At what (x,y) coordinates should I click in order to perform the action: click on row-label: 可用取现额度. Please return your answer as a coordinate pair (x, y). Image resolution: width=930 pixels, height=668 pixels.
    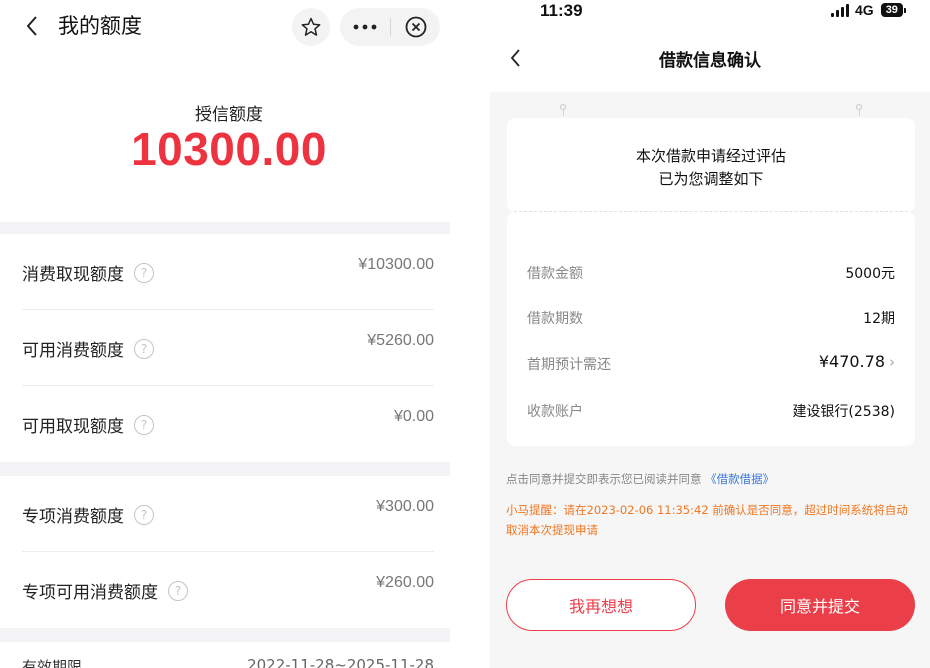
    Looking at the image, I should click on (73, 427).